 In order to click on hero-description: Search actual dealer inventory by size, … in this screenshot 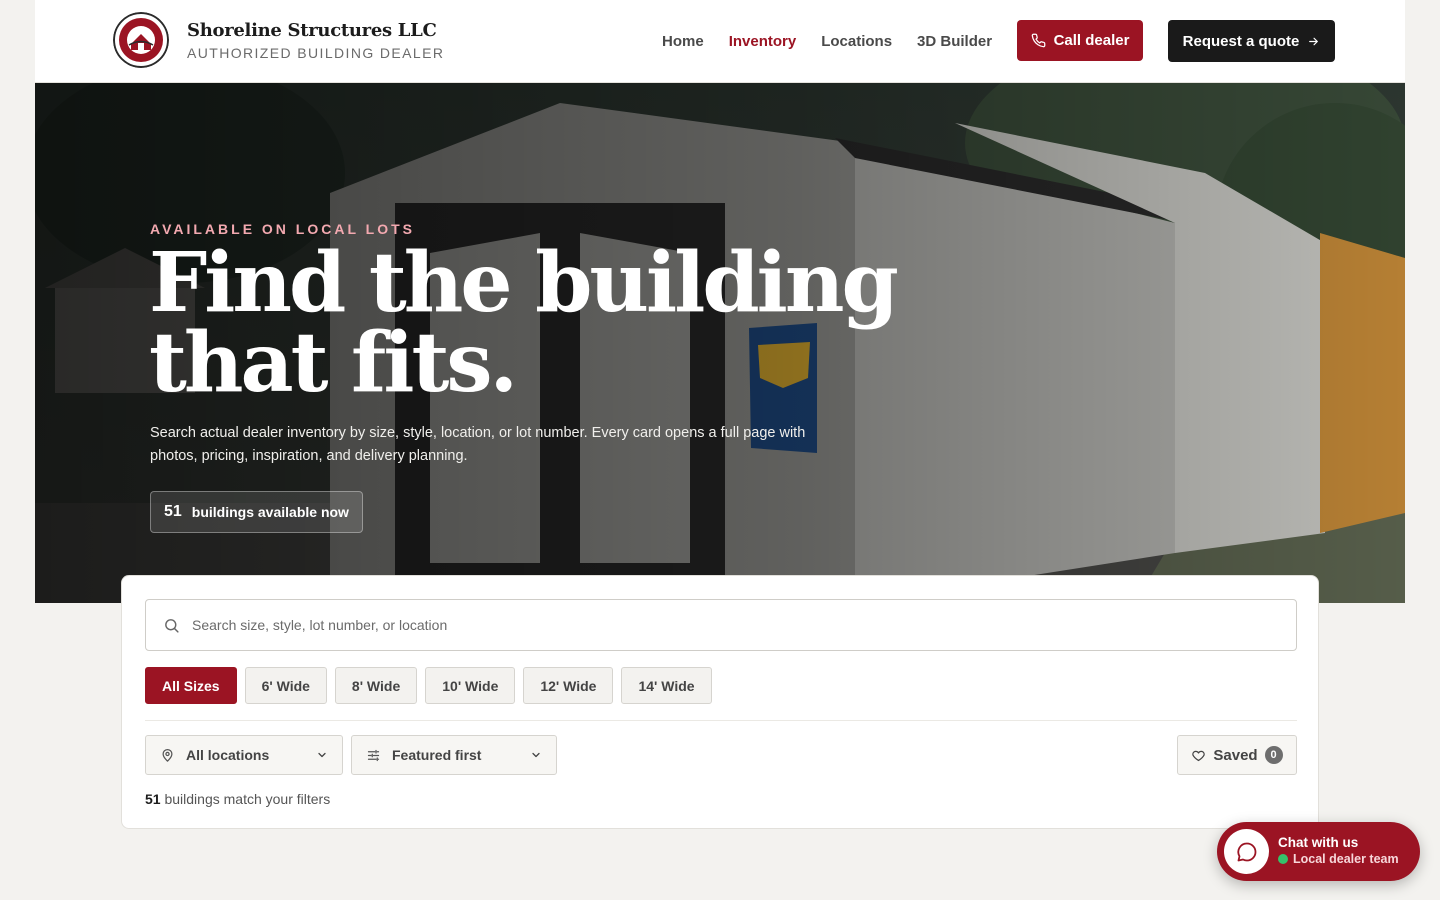, I will do `click(478, 444)`.